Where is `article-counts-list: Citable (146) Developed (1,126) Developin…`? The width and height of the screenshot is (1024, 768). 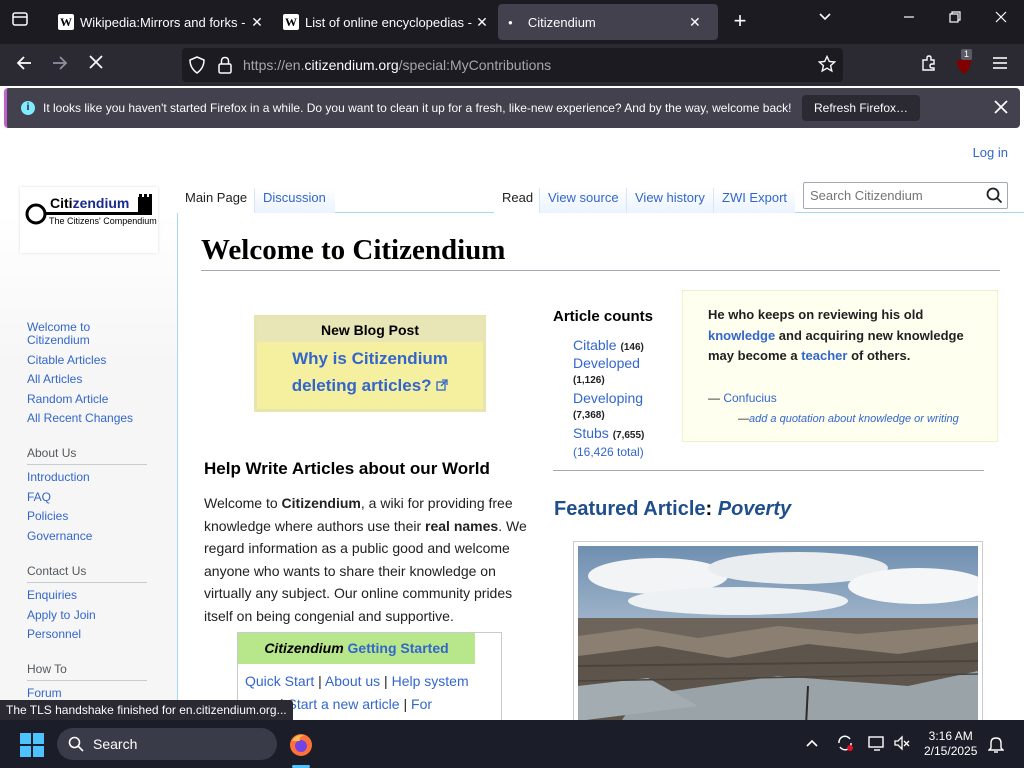
article-counts-list: Citable (146) Developed (1,126) Developin… is located at coordinates (609, 398).